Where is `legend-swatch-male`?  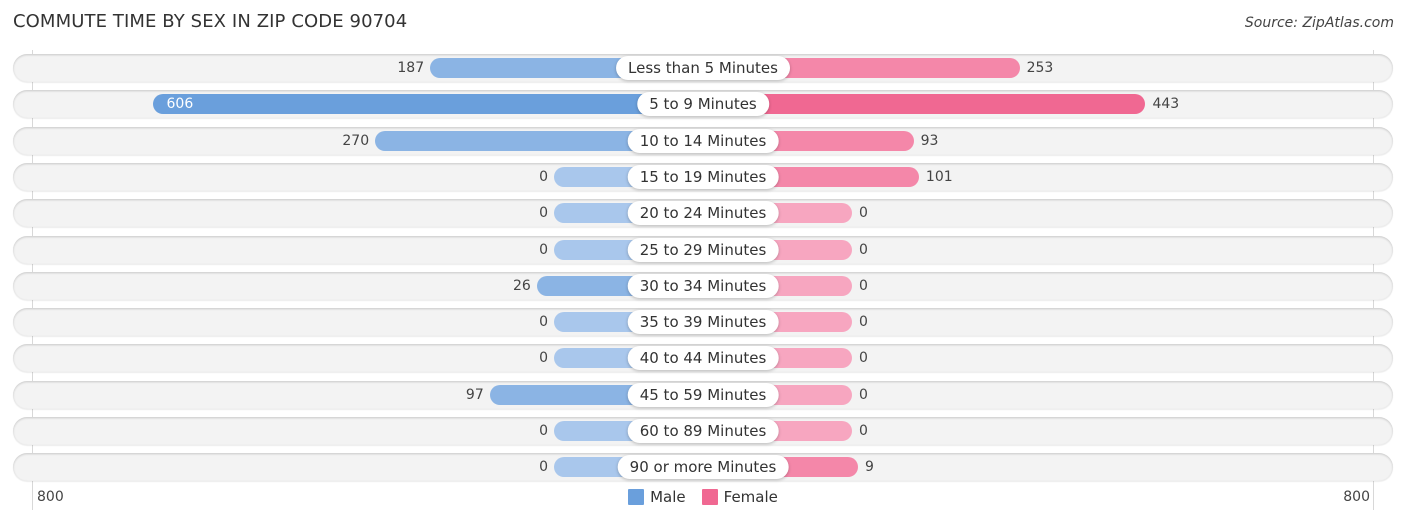 legend-swatch-male is located at coordinates (636, 497).